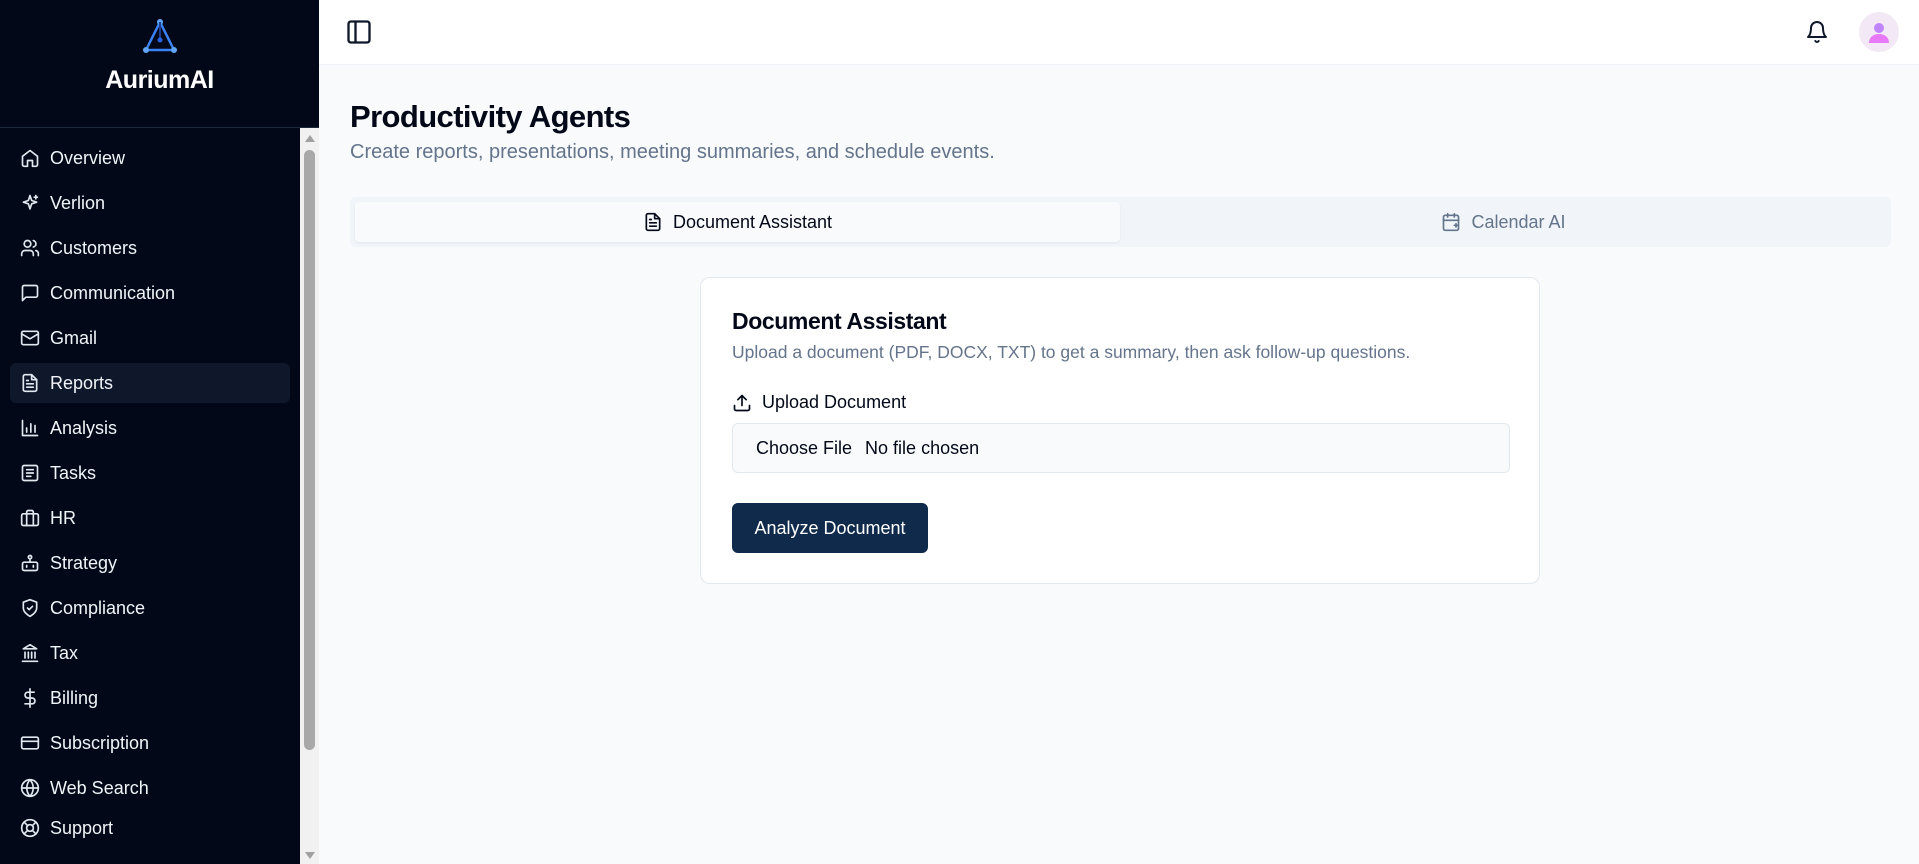 The image size is (1919, 864). I want to click on card-title: Document Assistant, so click(839, 321).